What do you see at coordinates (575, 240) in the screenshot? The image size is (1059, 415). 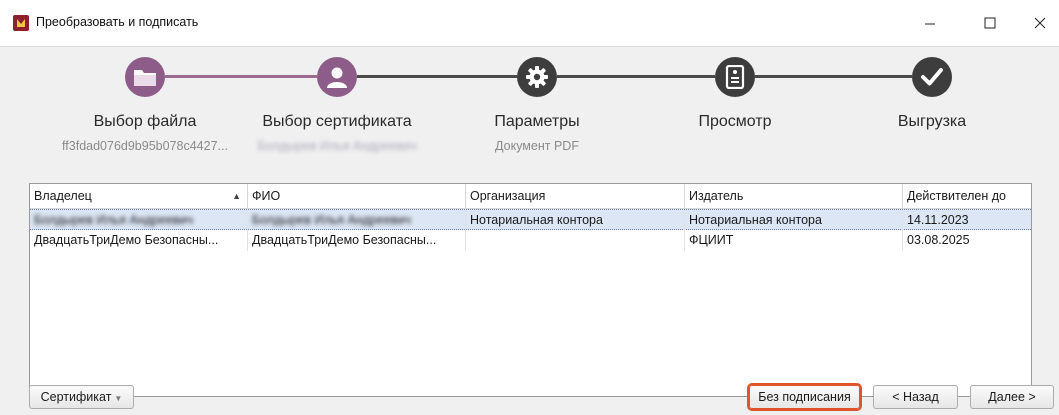 I see `cell-organization` at bounding box center [575, 240].